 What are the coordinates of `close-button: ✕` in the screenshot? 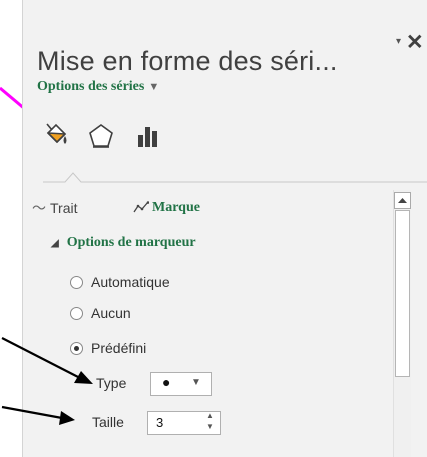 It's located at (415, 42).